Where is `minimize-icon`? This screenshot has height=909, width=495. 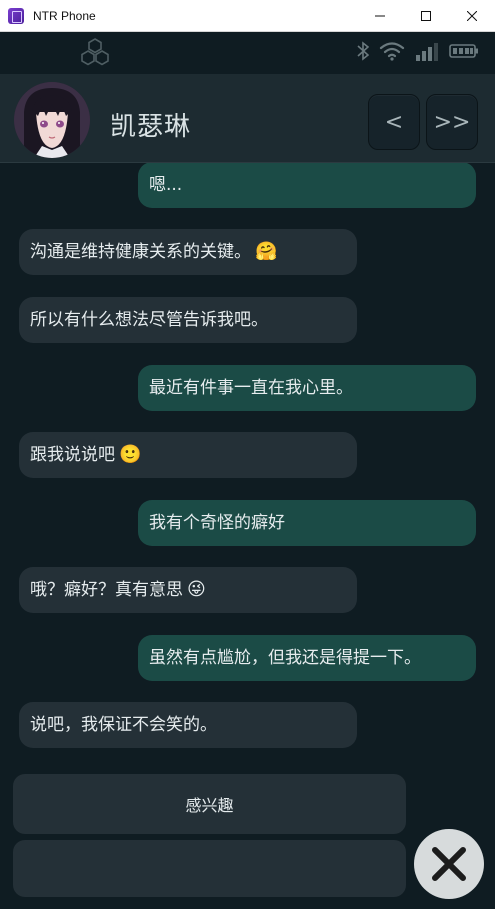 minimize-icon is located at coordinates (380, 15).